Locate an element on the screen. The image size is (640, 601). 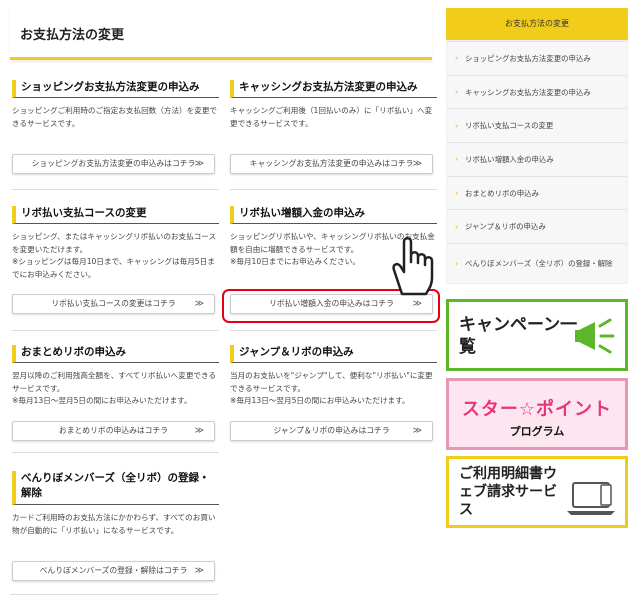
sidebar-item-label: ショッピングお支払方法変更の申込み is located at coordinates (528, 58).